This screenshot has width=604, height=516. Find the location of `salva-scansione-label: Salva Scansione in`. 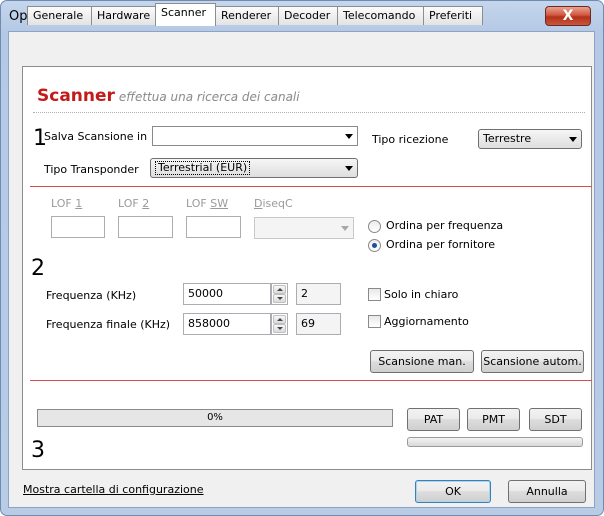

salva-scansione-label: Salva Scansione in is located at coordinates (96, 136).